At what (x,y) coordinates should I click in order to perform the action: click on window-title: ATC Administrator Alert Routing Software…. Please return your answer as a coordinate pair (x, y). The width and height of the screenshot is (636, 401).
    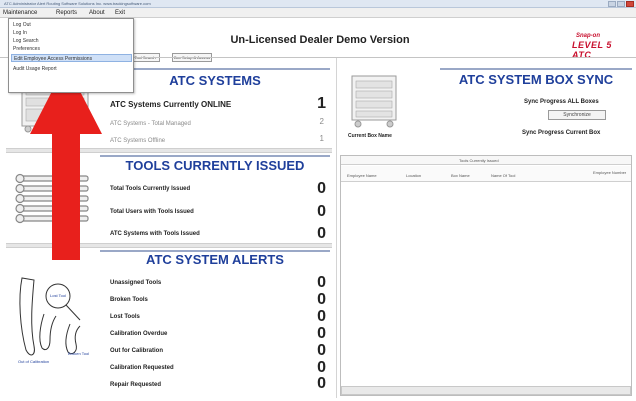
    Looking at the image, I should click on (77, 3).